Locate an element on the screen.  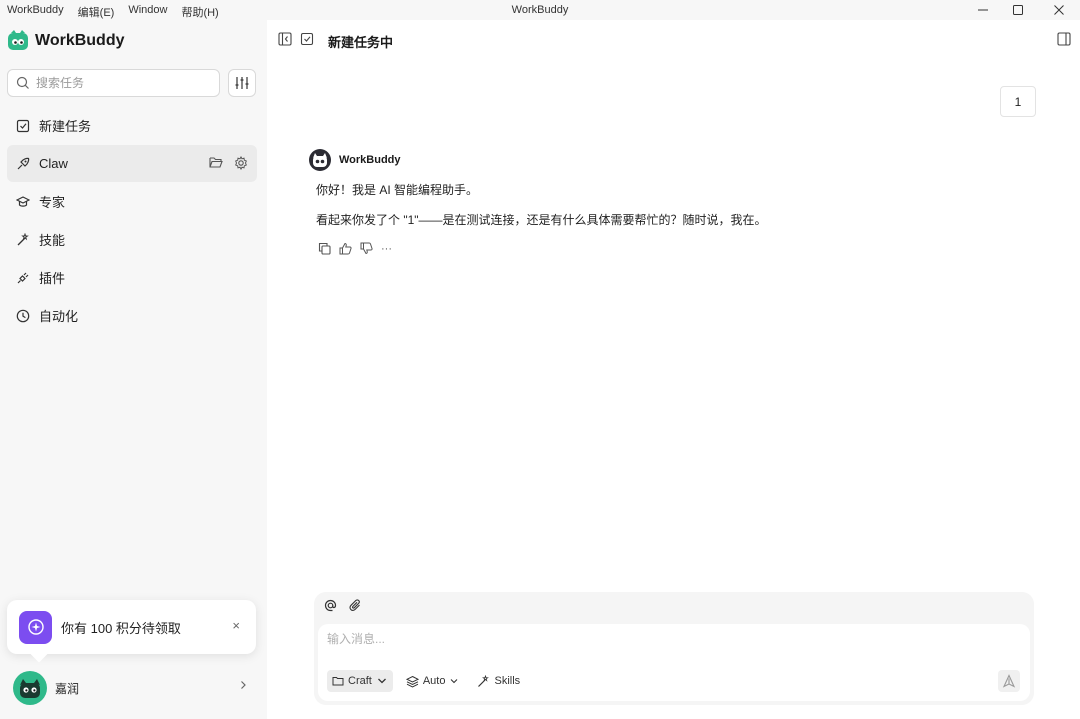
user-profile: 嘉润 is located at coordinates (133, 688).